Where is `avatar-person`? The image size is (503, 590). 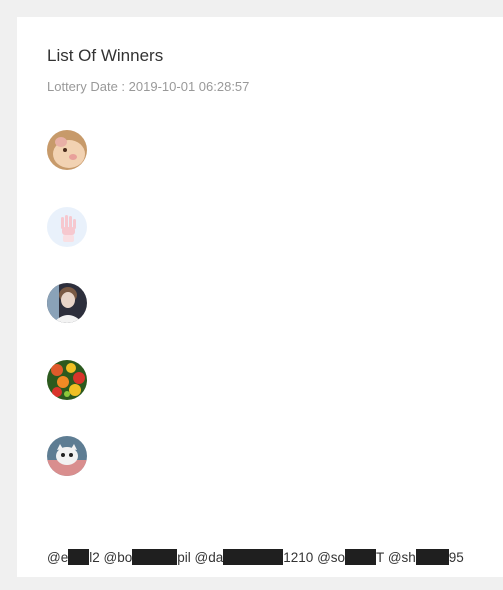
avatar-person is located at coordinates (67, 303).